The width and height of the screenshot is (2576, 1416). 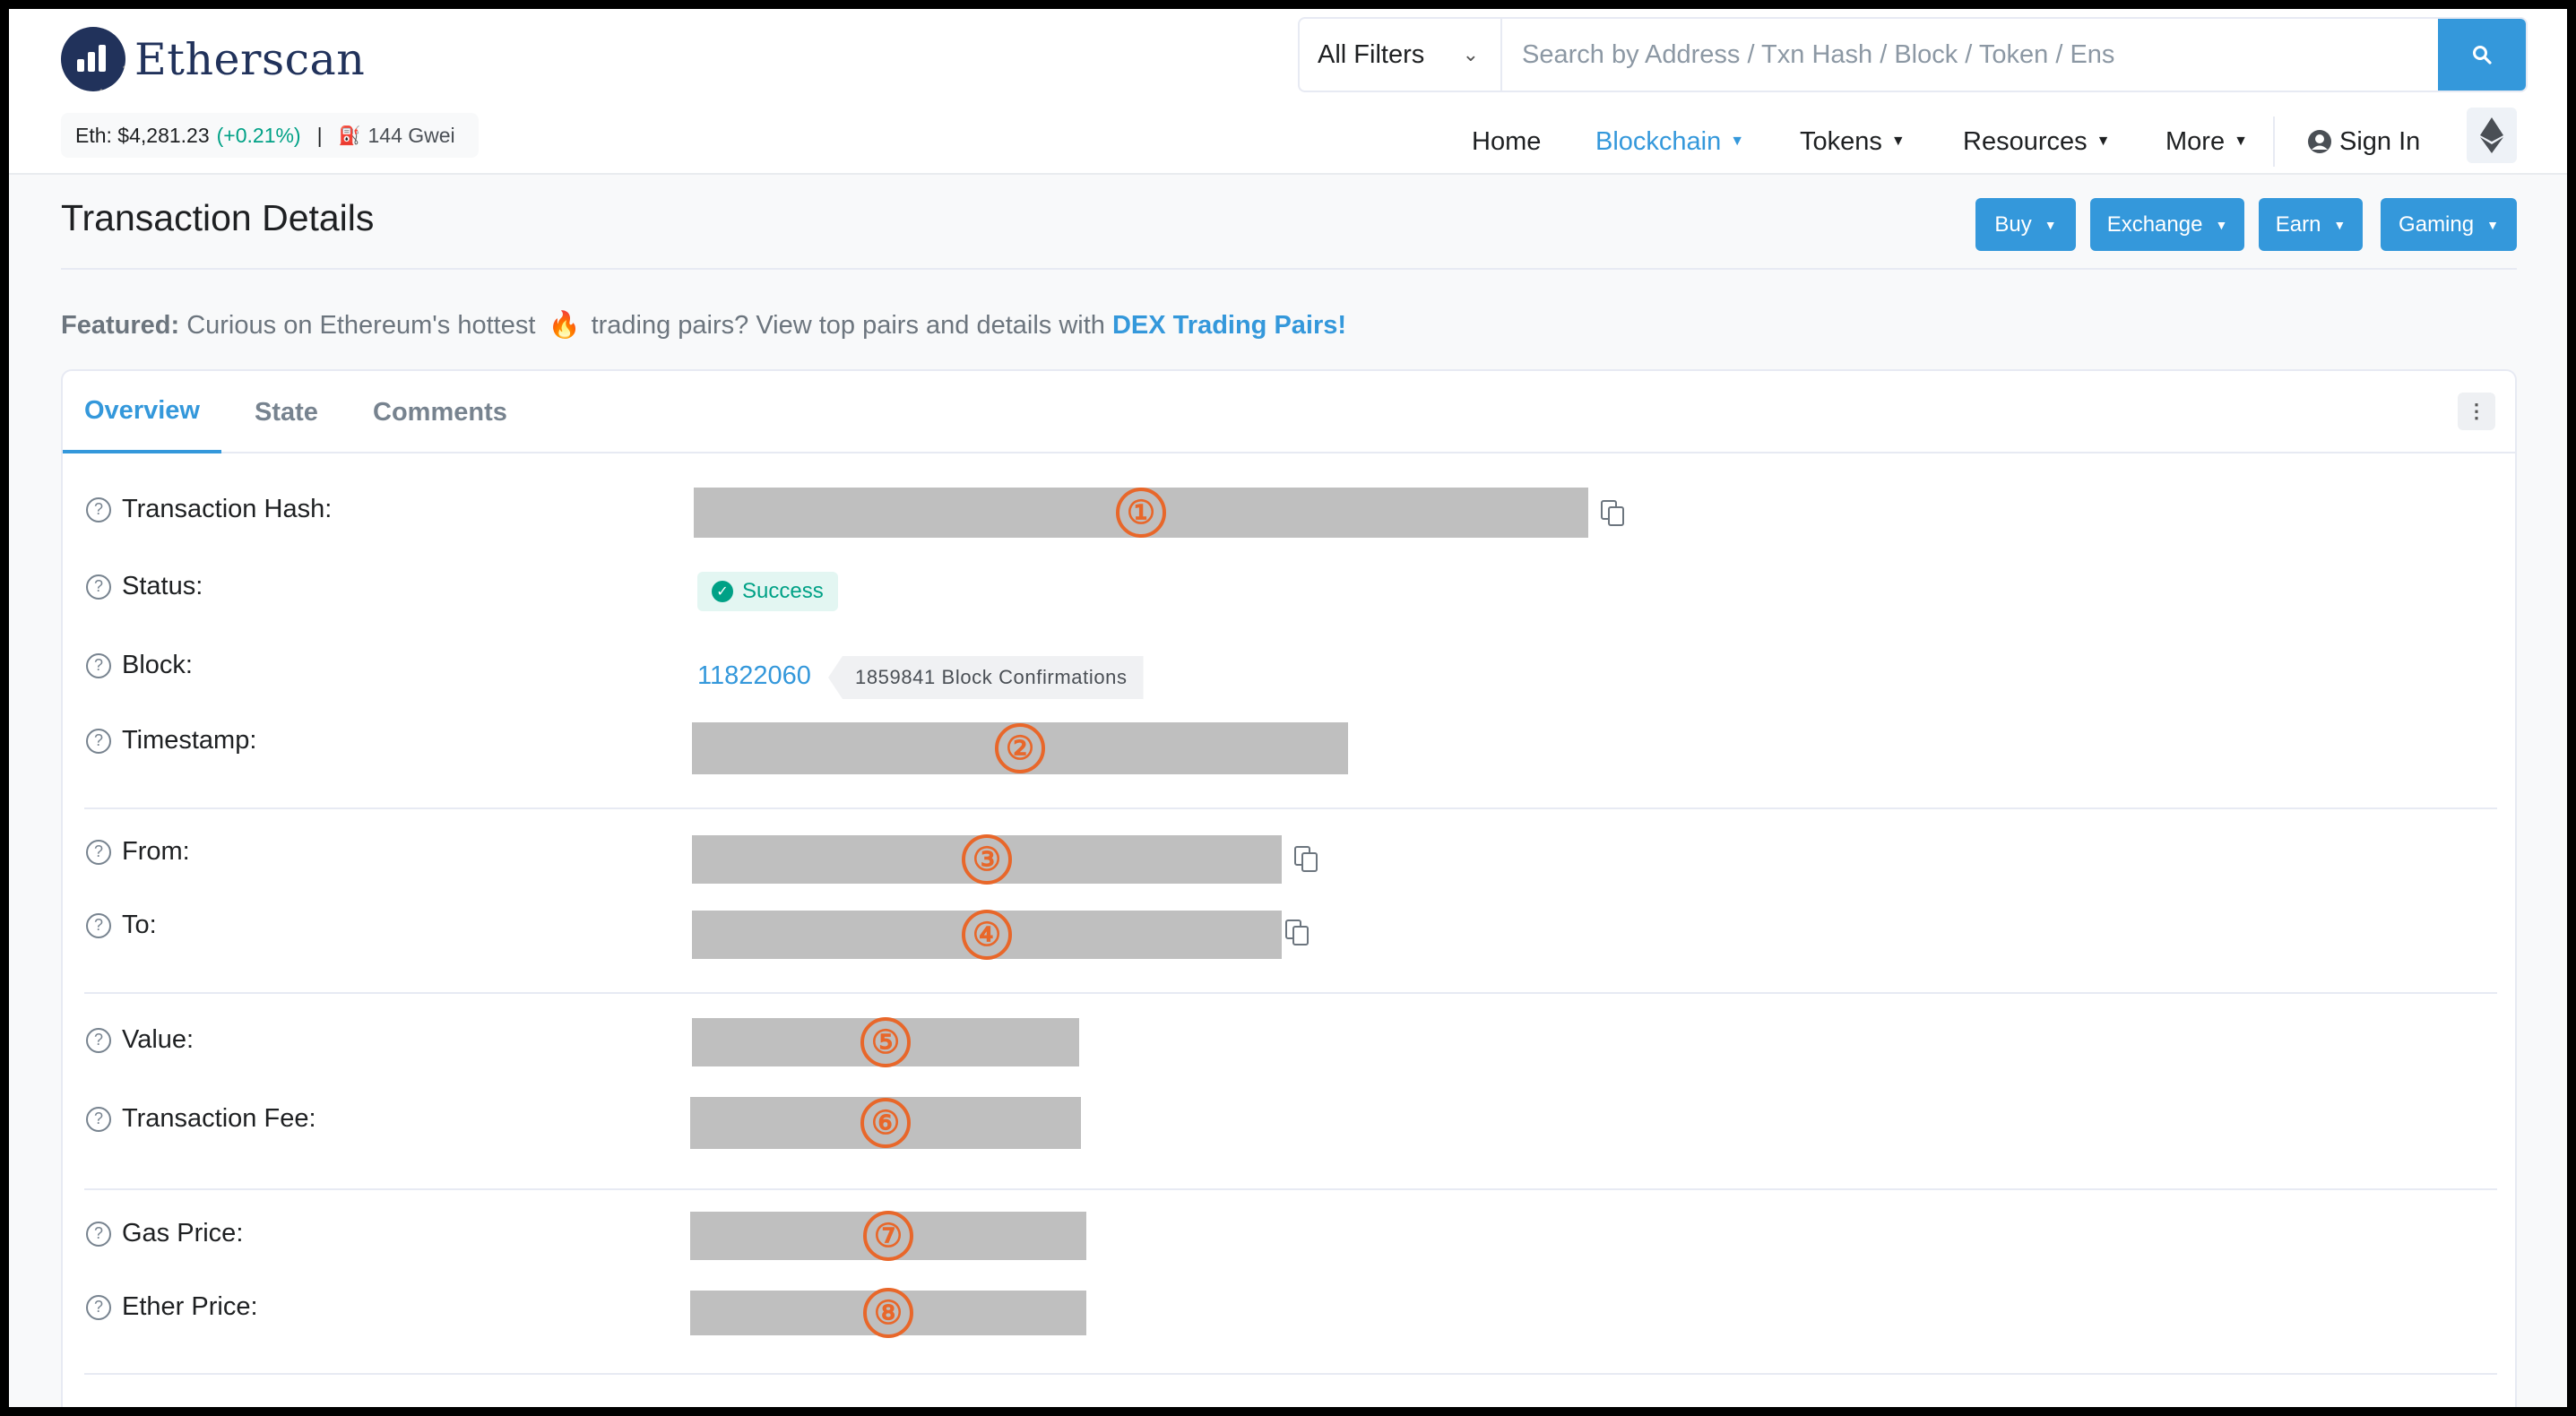 I want to click on gaming-button: Gaming ▼, so click(x=2449, y=224).